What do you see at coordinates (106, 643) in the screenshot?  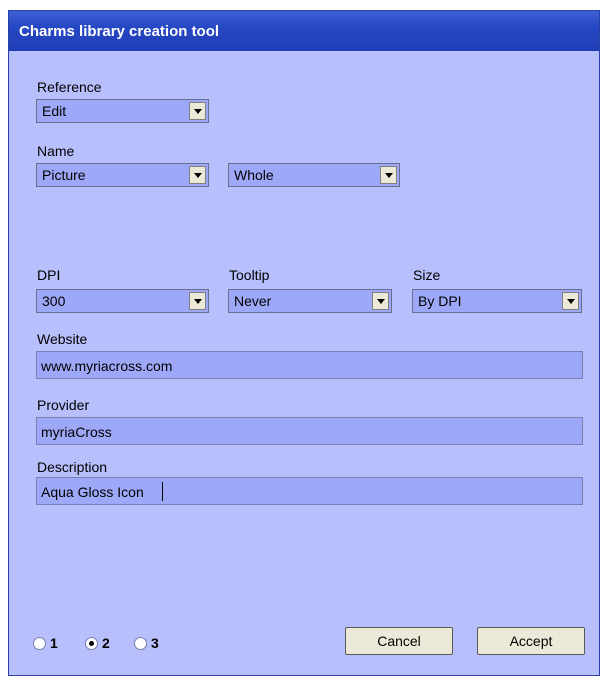 I see `page-radio-2-label: 2` at bounding box center [106, 643].